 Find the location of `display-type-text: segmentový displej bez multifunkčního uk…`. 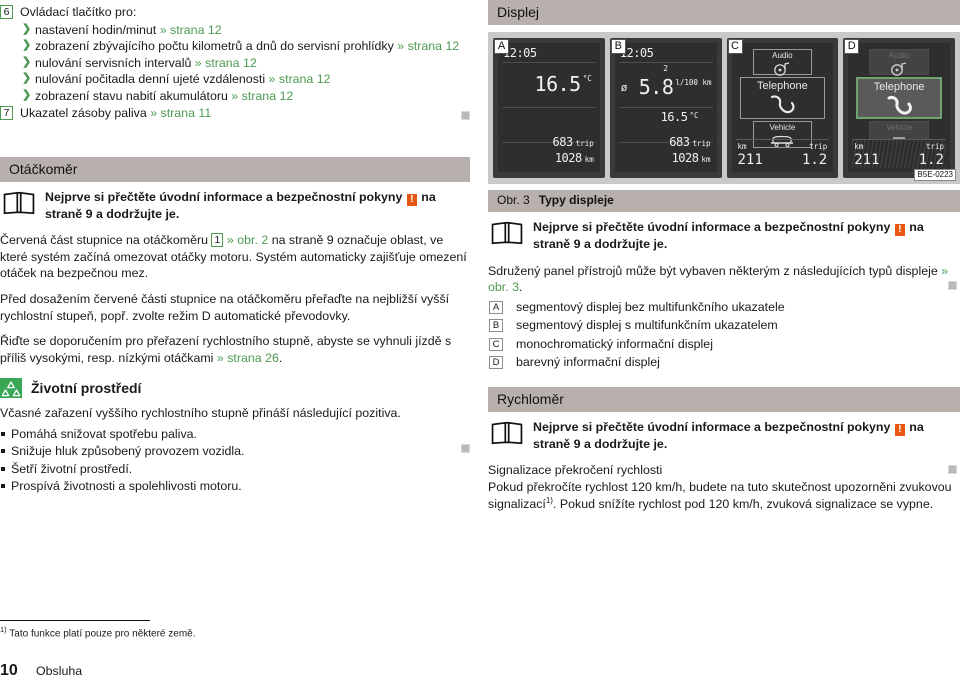

display-type-text: segmentový displej bez multifunkčního uk… is located at coordinates (650, 306).